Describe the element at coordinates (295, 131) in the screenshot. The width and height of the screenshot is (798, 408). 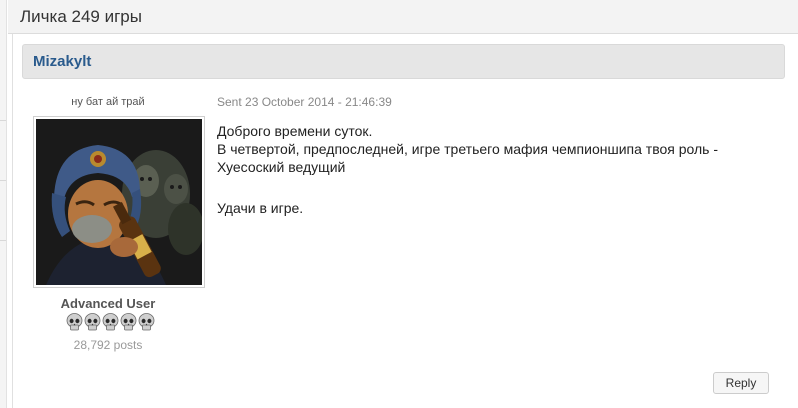
I see `message-line: Доброго времени суток.` at that location.